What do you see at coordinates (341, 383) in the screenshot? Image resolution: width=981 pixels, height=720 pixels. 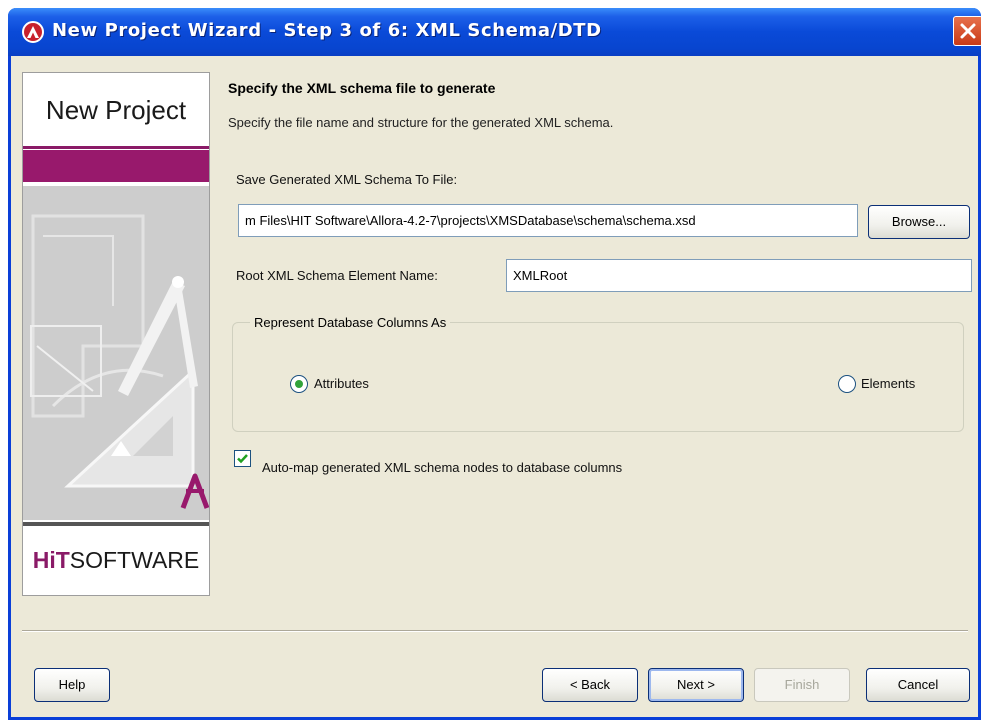 I see `attributes-radio-label: Attributes` at bounding box center [341, 383].